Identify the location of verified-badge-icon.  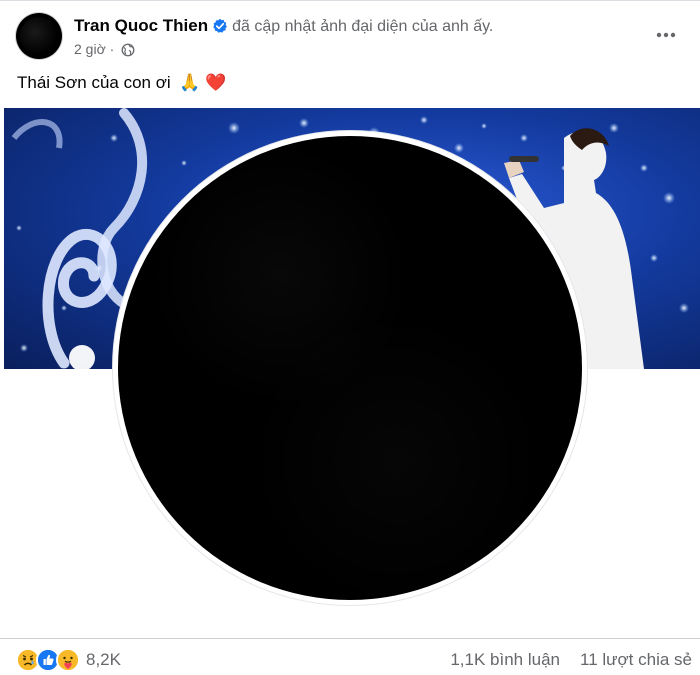
(220, 25).